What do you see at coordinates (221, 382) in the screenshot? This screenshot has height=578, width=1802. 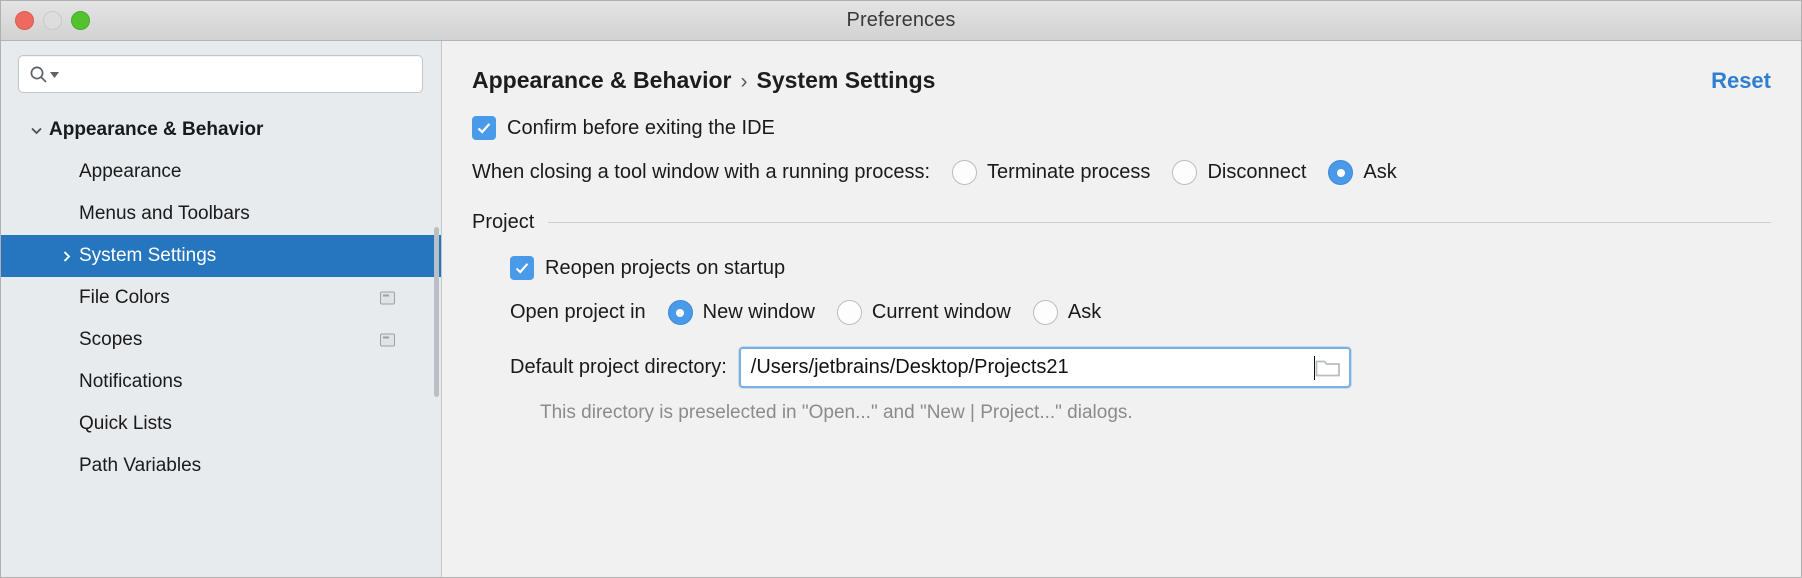 I see `sidebar-item-notifications: Notifications` at bounding box center [221, 382].